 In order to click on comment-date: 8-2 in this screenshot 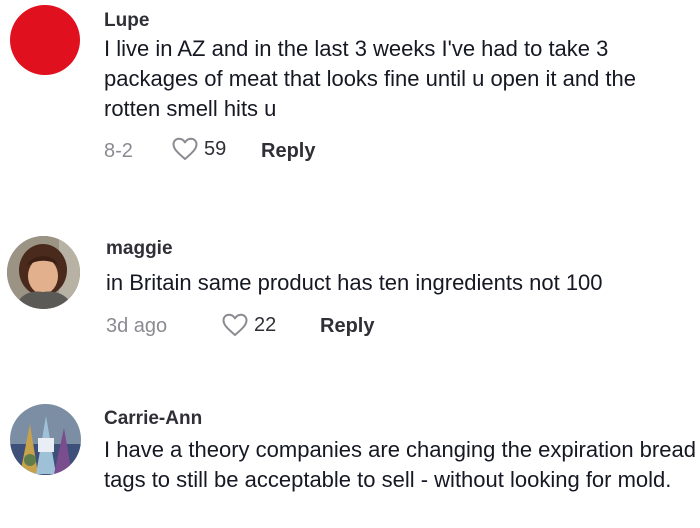, I will do `click(118, 151)`.